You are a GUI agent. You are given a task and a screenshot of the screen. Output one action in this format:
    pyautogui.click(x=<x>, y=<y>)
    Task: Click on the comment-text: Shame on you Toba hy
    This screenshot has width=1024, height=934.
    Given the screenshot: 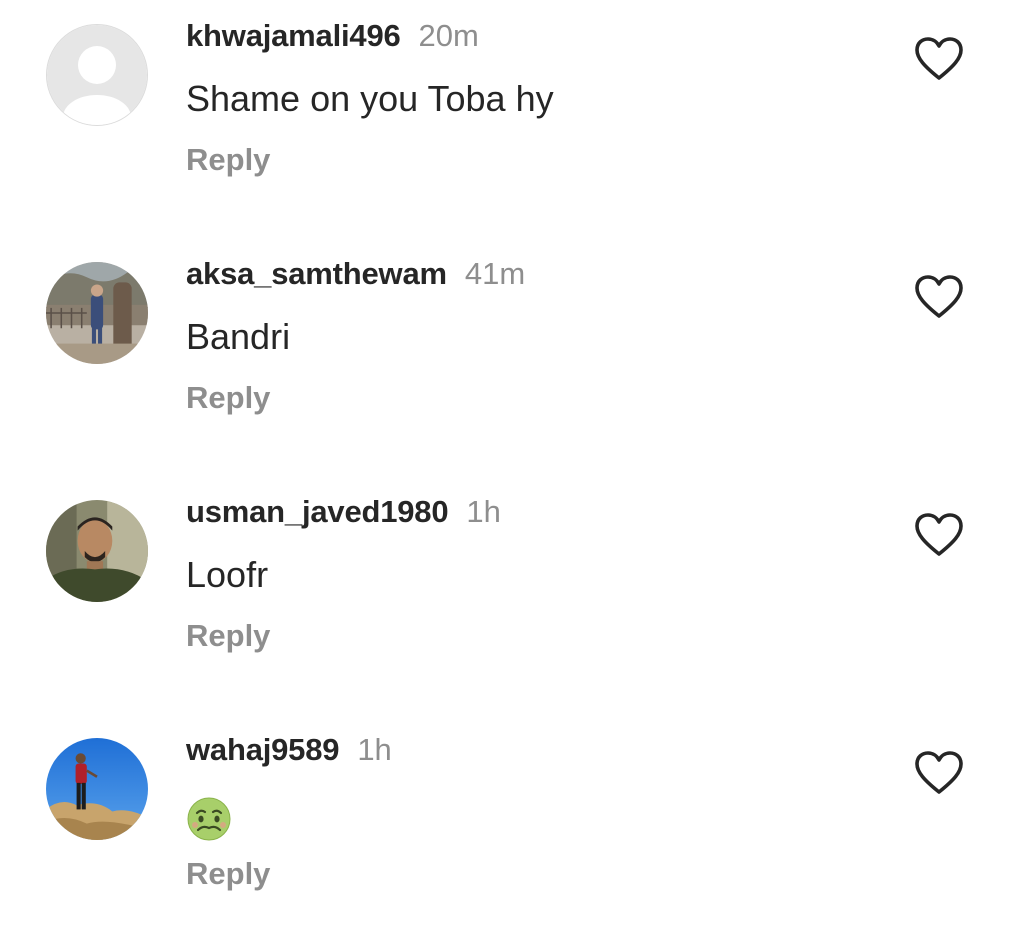 What is the action you would take?
    pyautogui.click(x=370, y=98)
    